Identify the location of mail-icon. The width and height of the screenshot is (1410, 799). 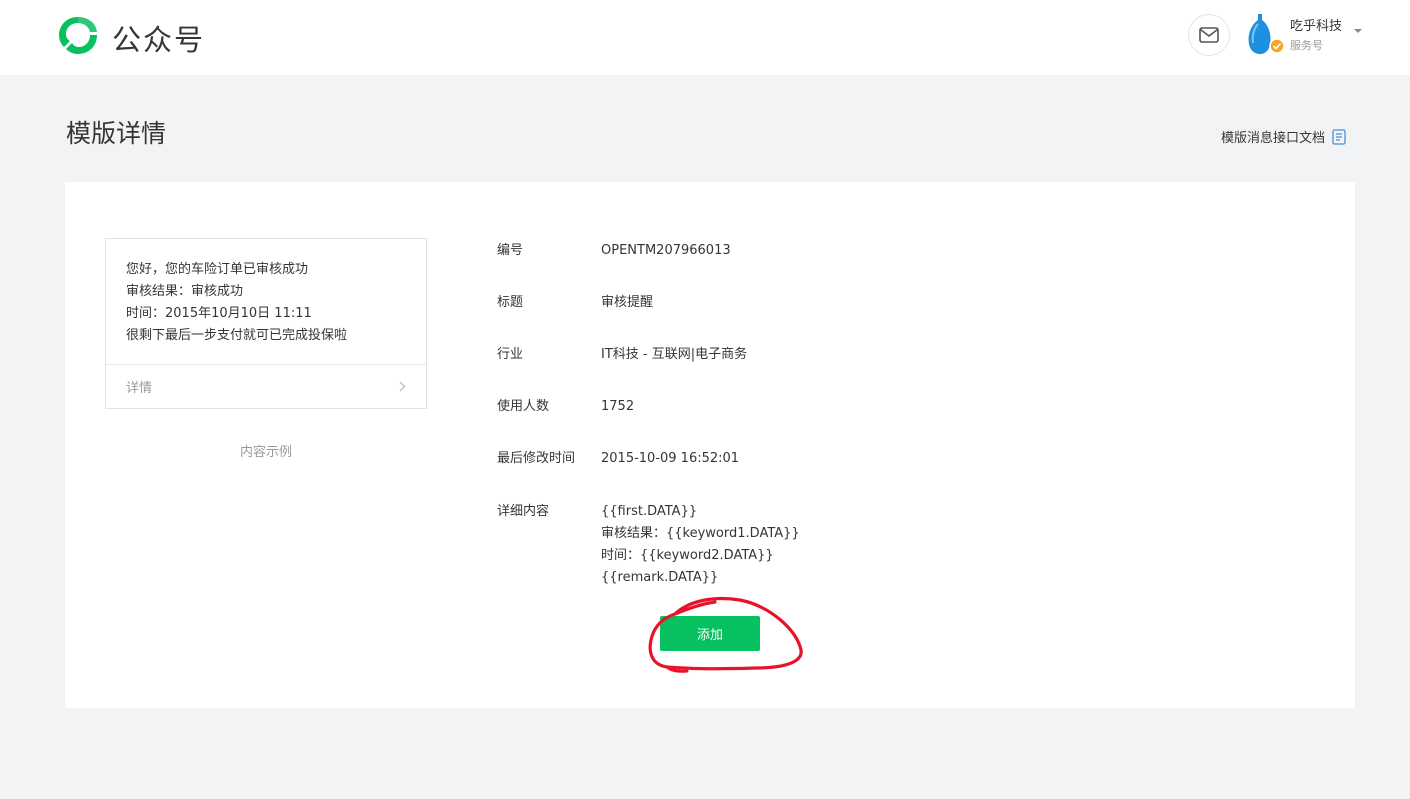
(1209, 35).